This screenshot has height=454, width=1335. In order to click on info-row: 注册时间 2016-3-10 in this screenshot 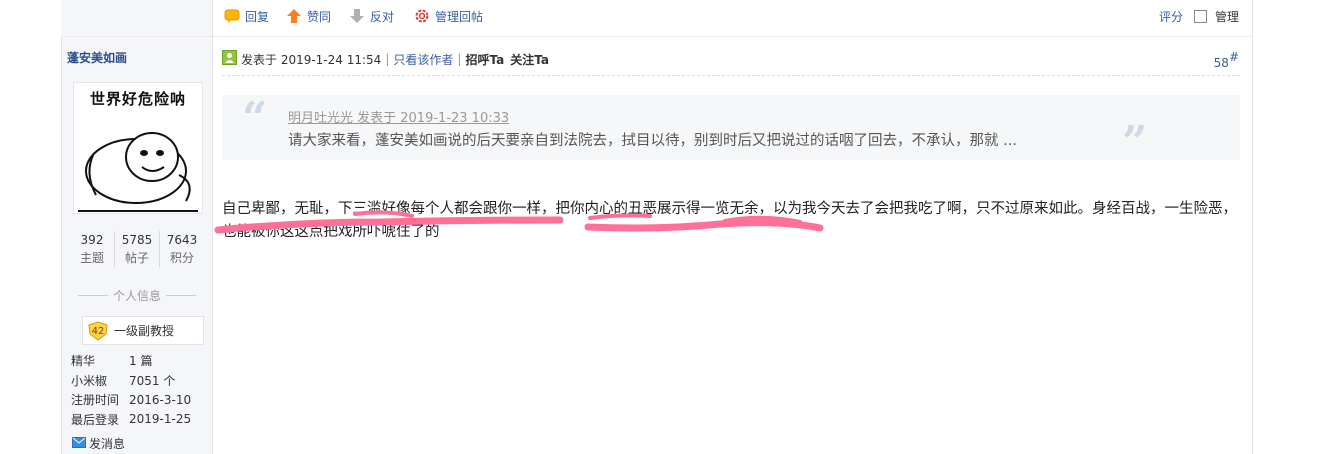, I will do `click(131, 400)`.